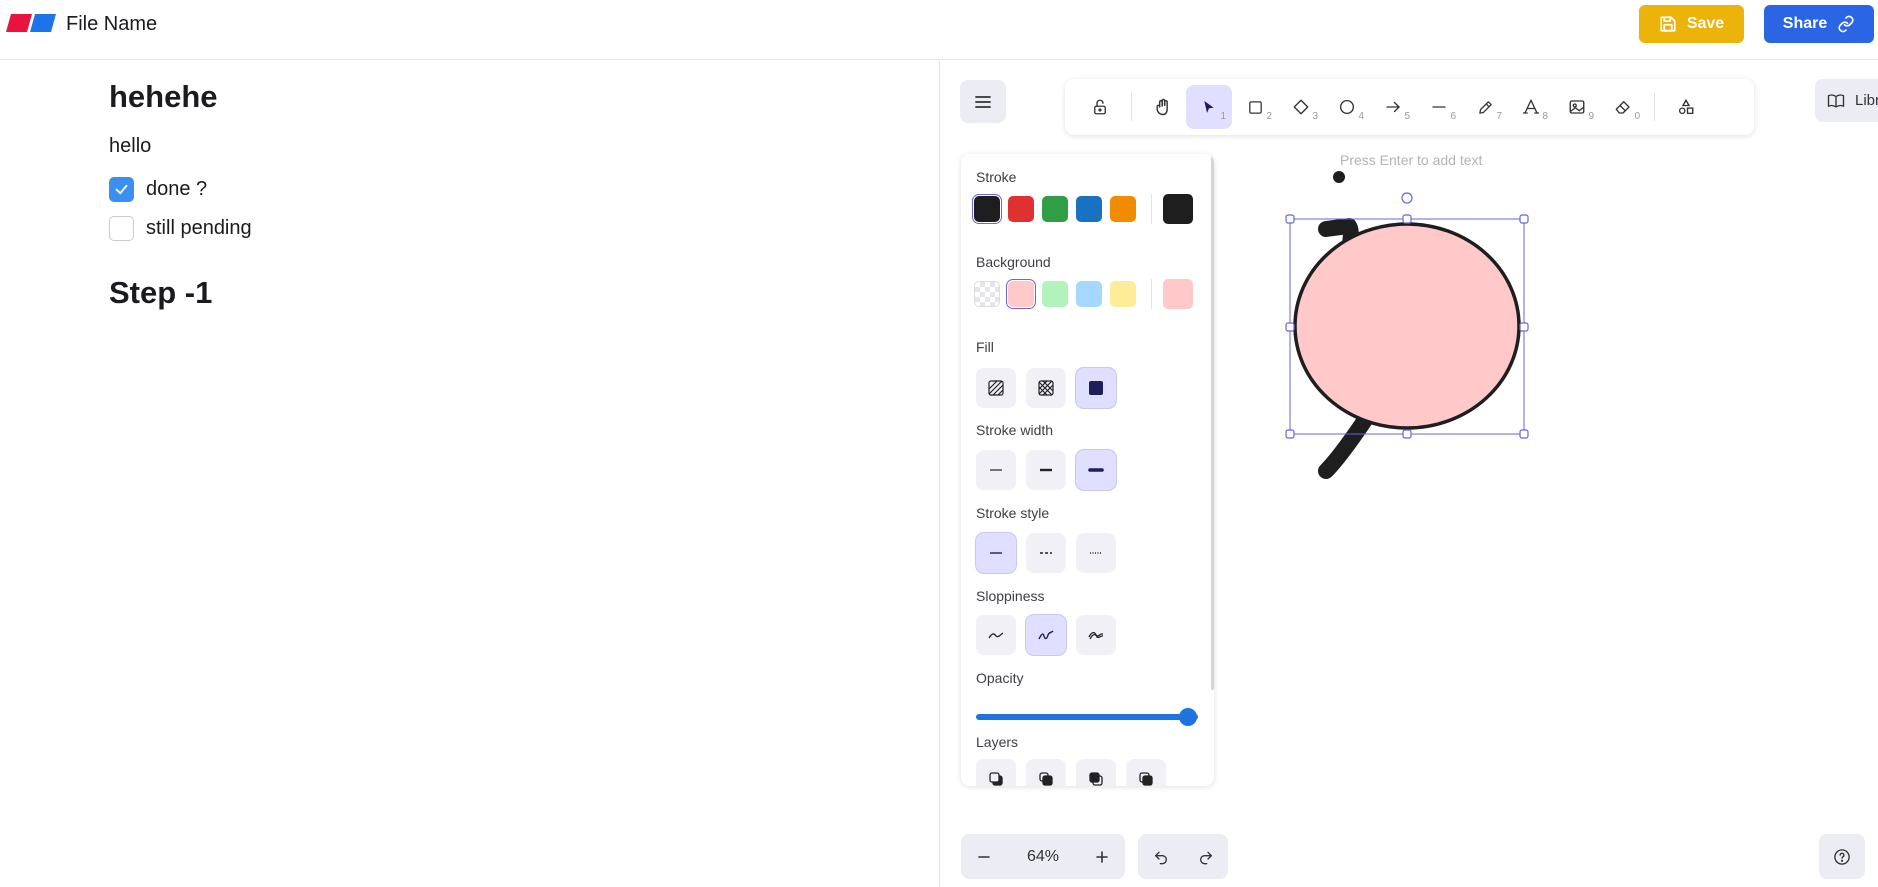  I want to click on layers-label: Layers, so click(997, 742).